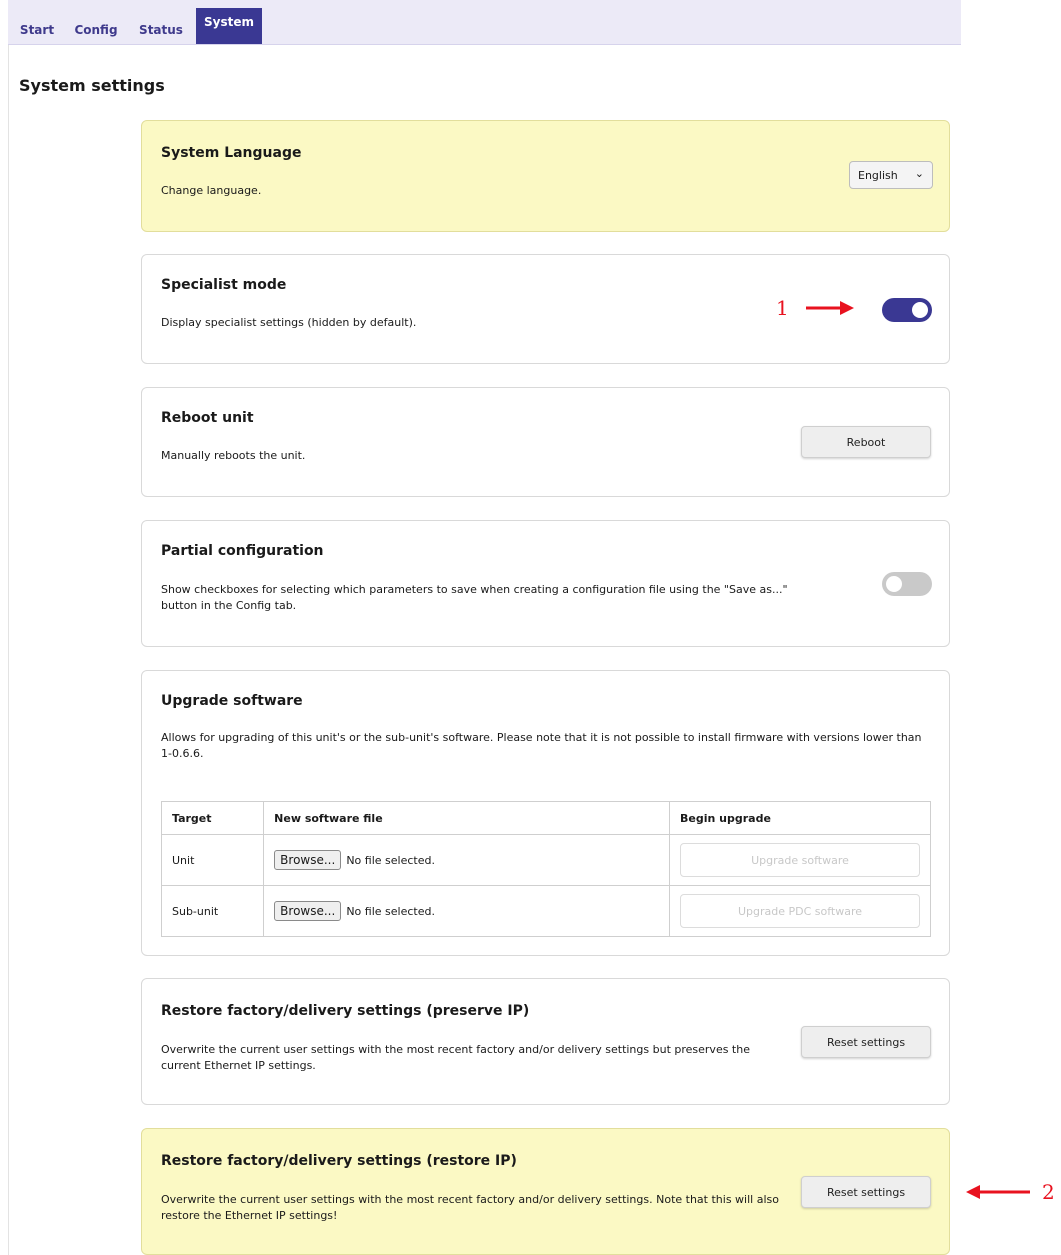  Describe the element at coordinates (231, 153) in the screenshot. I see `language-title: System Language` at that location.